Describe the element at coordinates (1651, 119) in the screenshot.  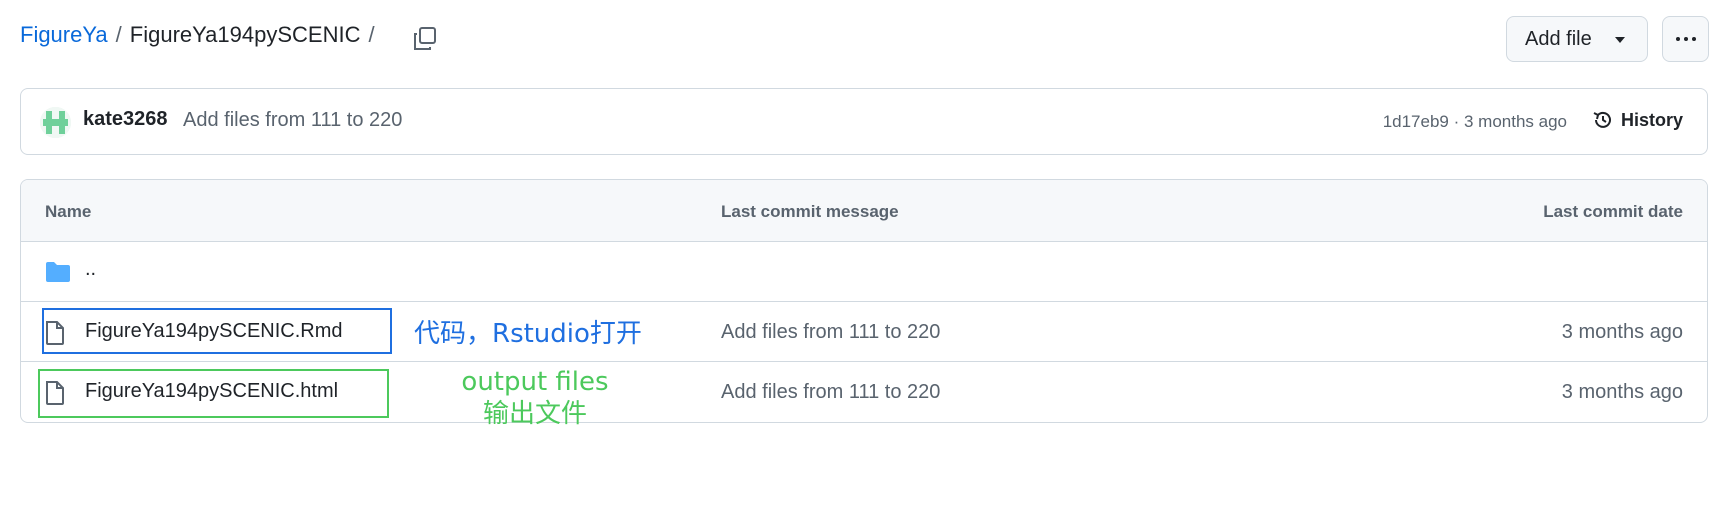
I see `history-label: History` at that location.